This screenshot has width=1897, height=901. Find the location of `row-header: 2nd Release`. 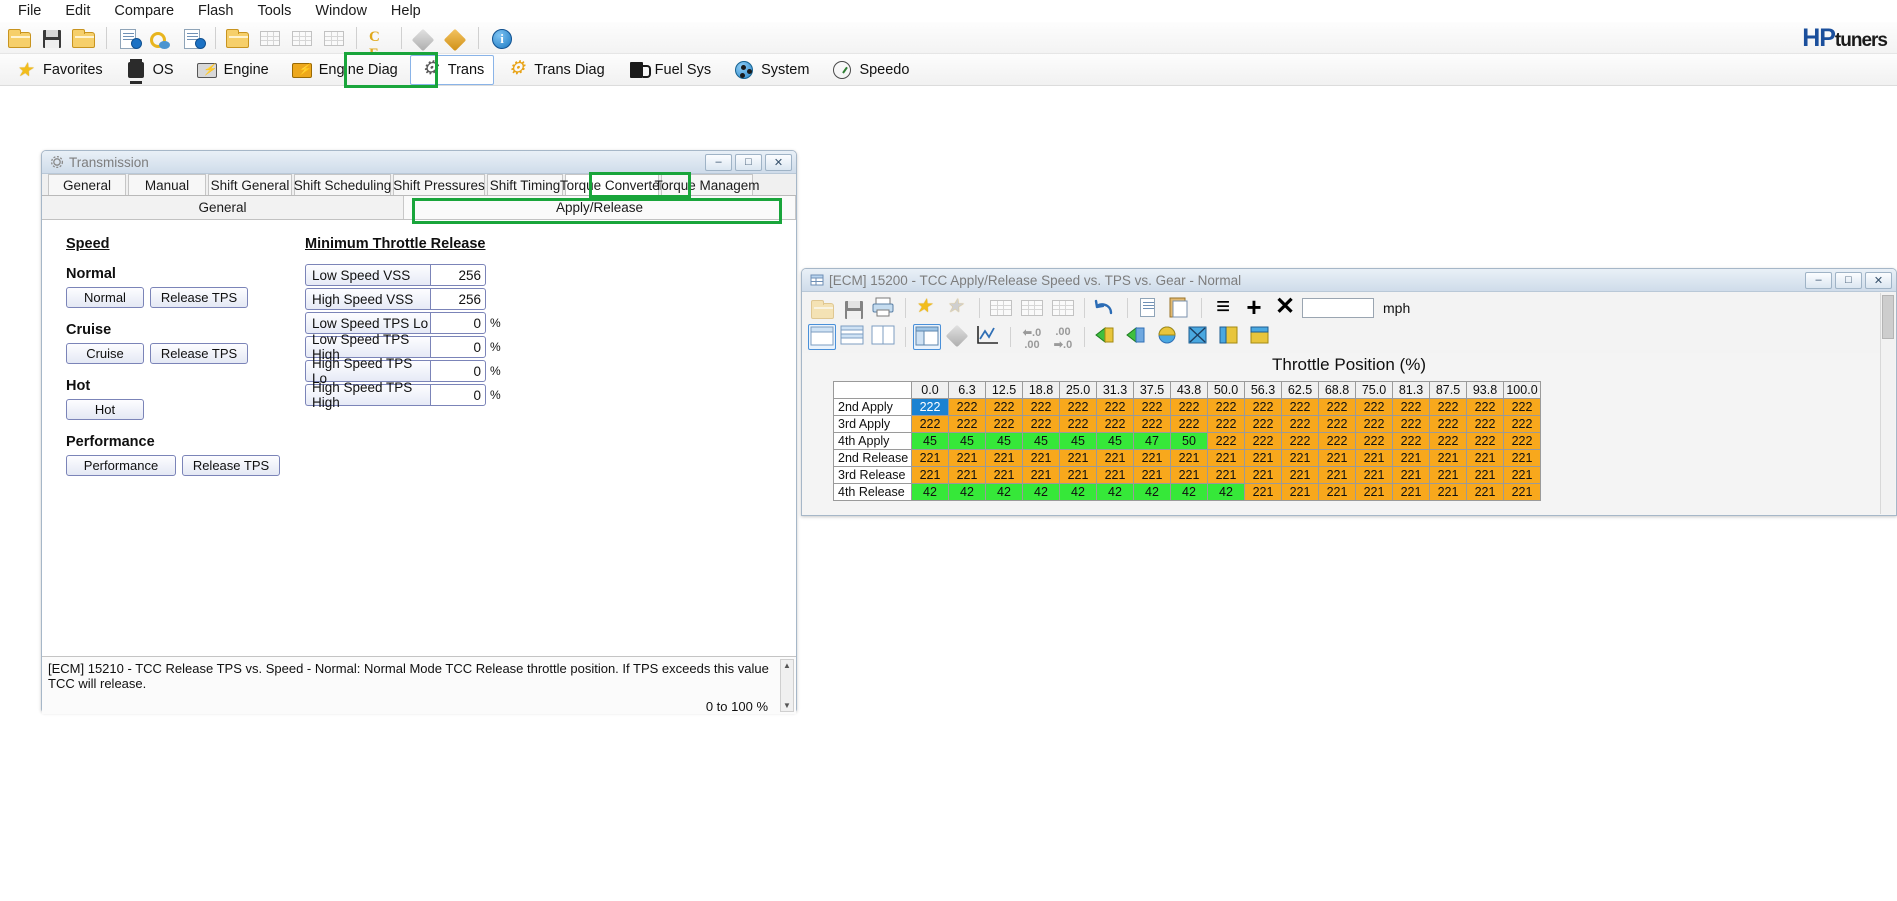

row-header: 2nd Release is located at coordinates (872, 458).